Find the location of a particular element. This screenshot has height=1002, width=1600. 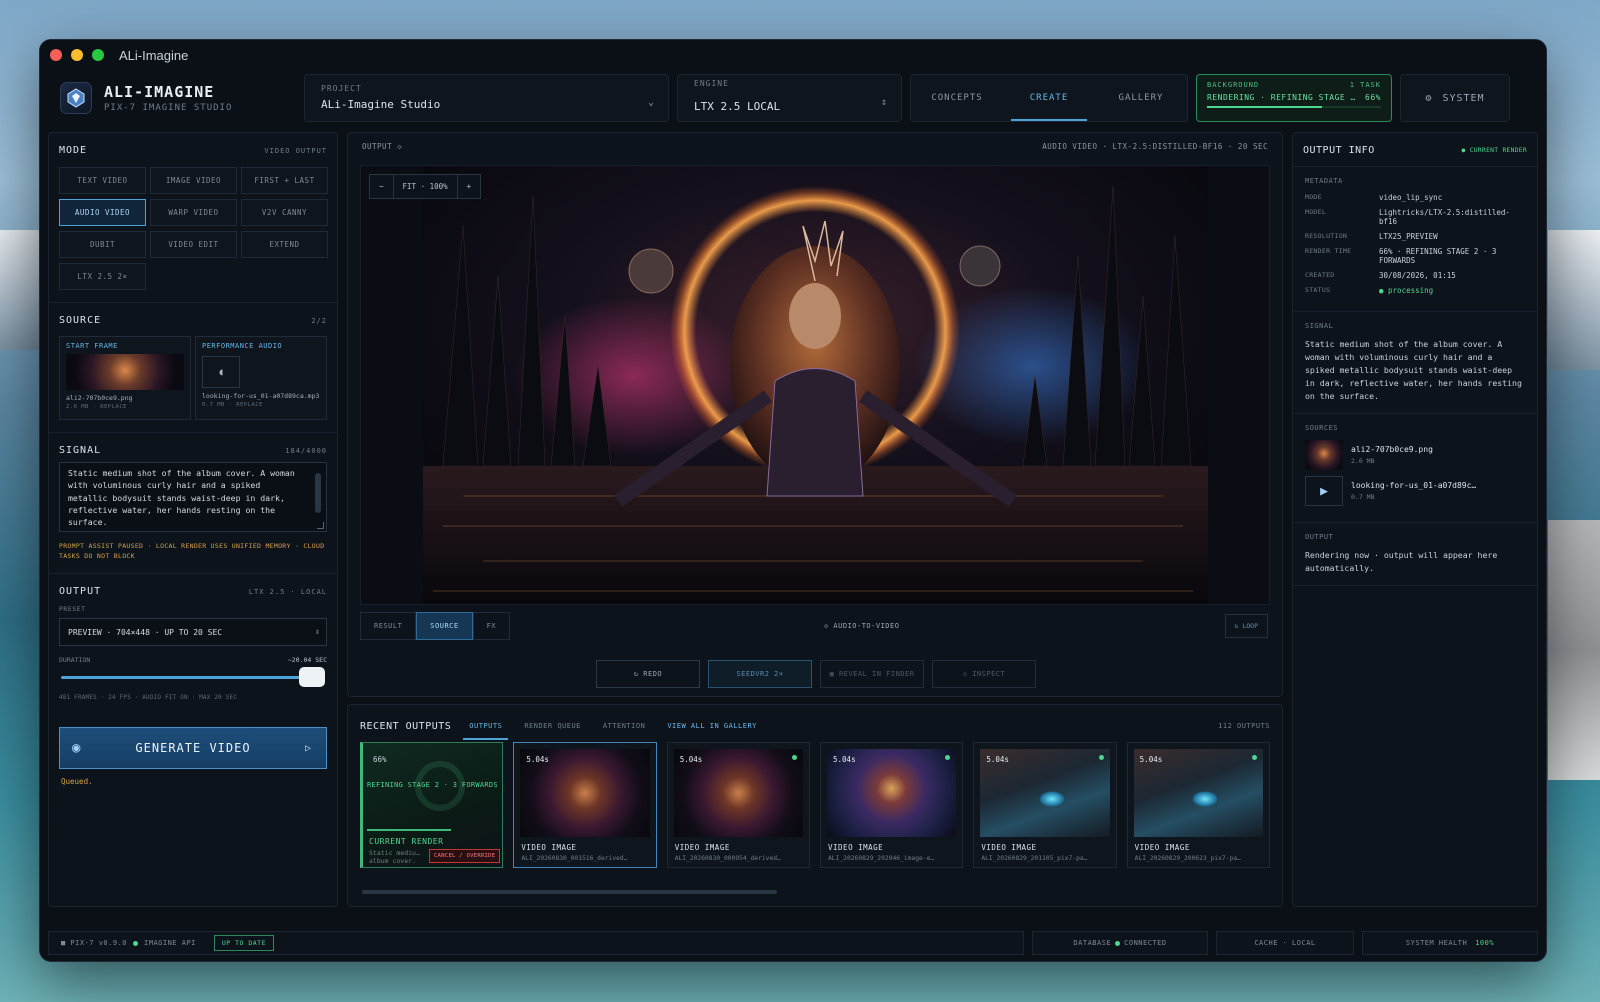

generate-label: GENERATE VIDEO is located at coordinates (193, 748).